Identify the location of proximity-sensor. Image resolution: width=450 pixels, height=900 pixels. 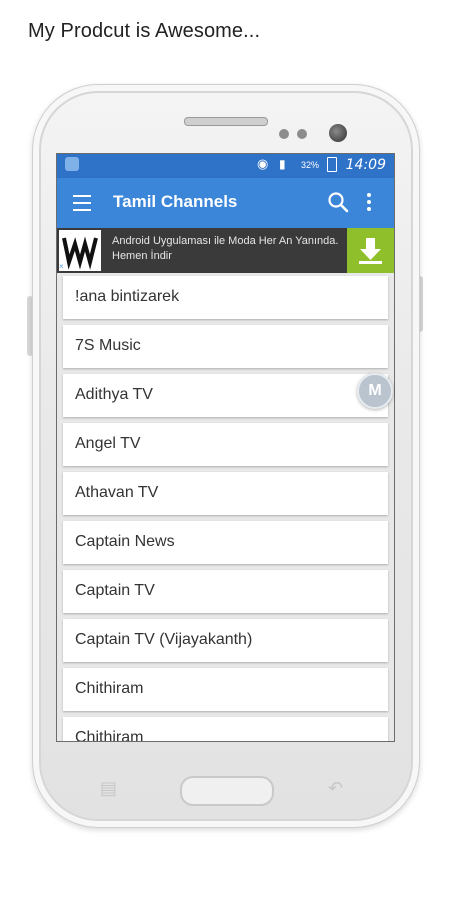
(284, 134).